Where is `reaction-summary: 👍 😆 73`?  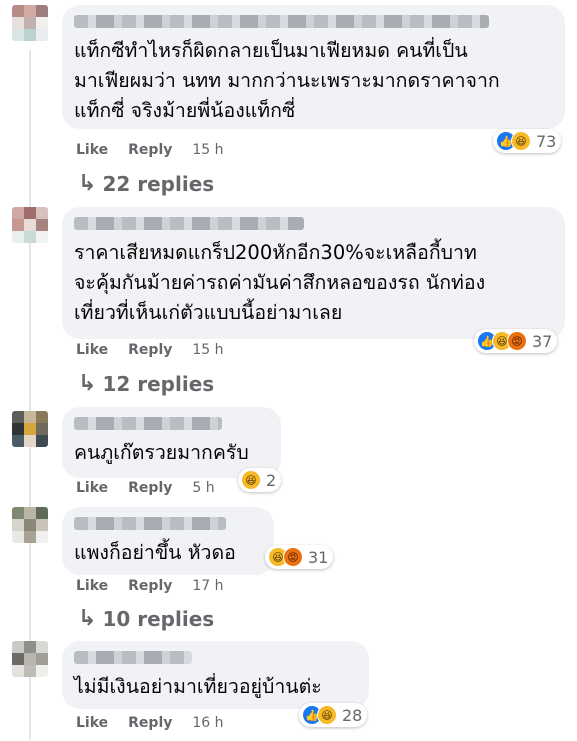 reaction-summary: 👍 😆 73 is located at coordinates (527, 141).